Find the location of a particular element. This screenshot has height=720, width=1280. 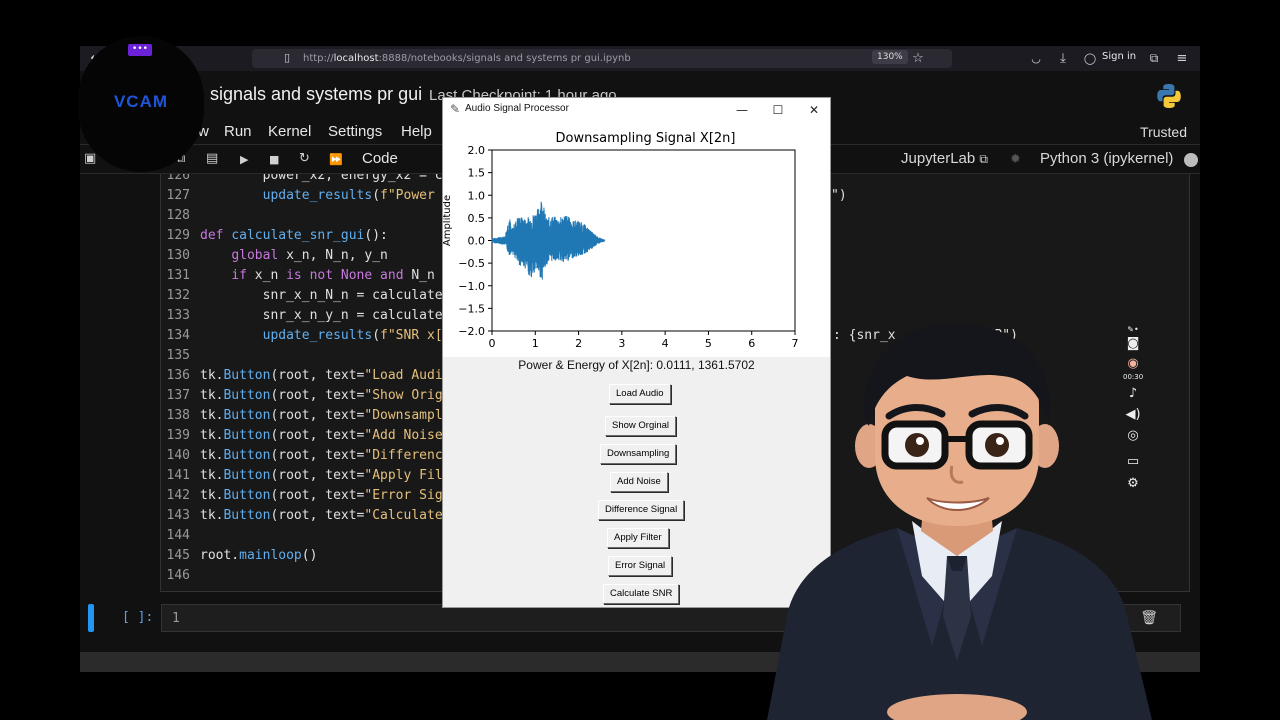

code-text: snr_x_n_N_n = calculate is located at coordinates (321, 295).